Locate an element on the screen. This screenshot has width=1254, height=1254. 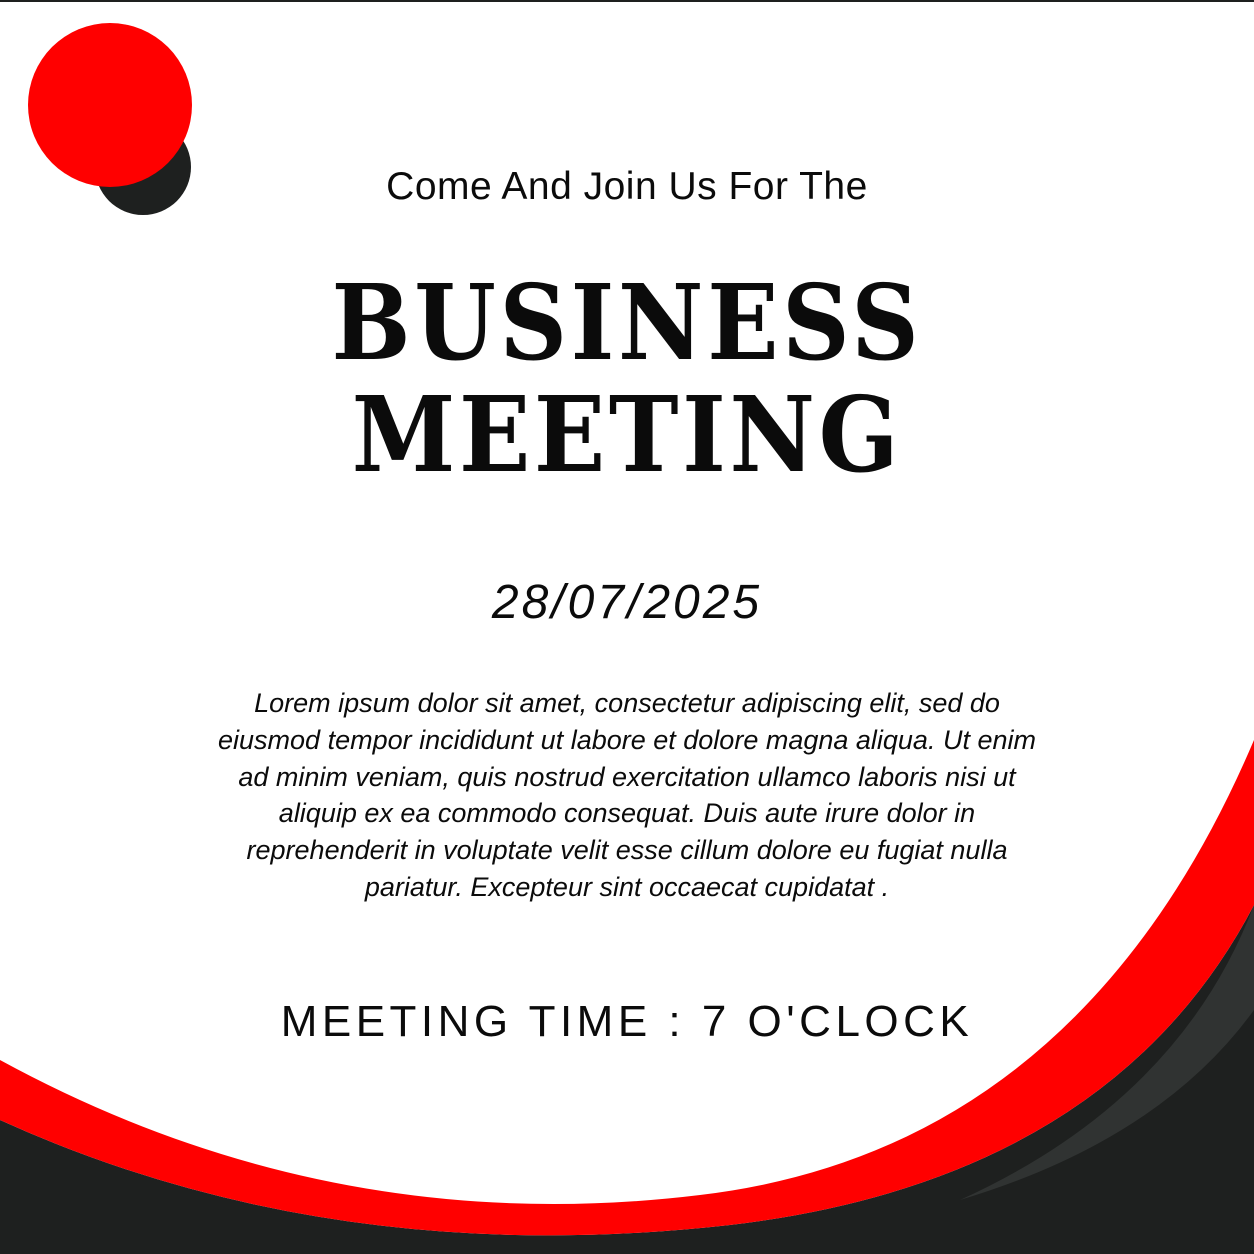
event-date: 28/07/2025 is located at coordinates (627, 602).